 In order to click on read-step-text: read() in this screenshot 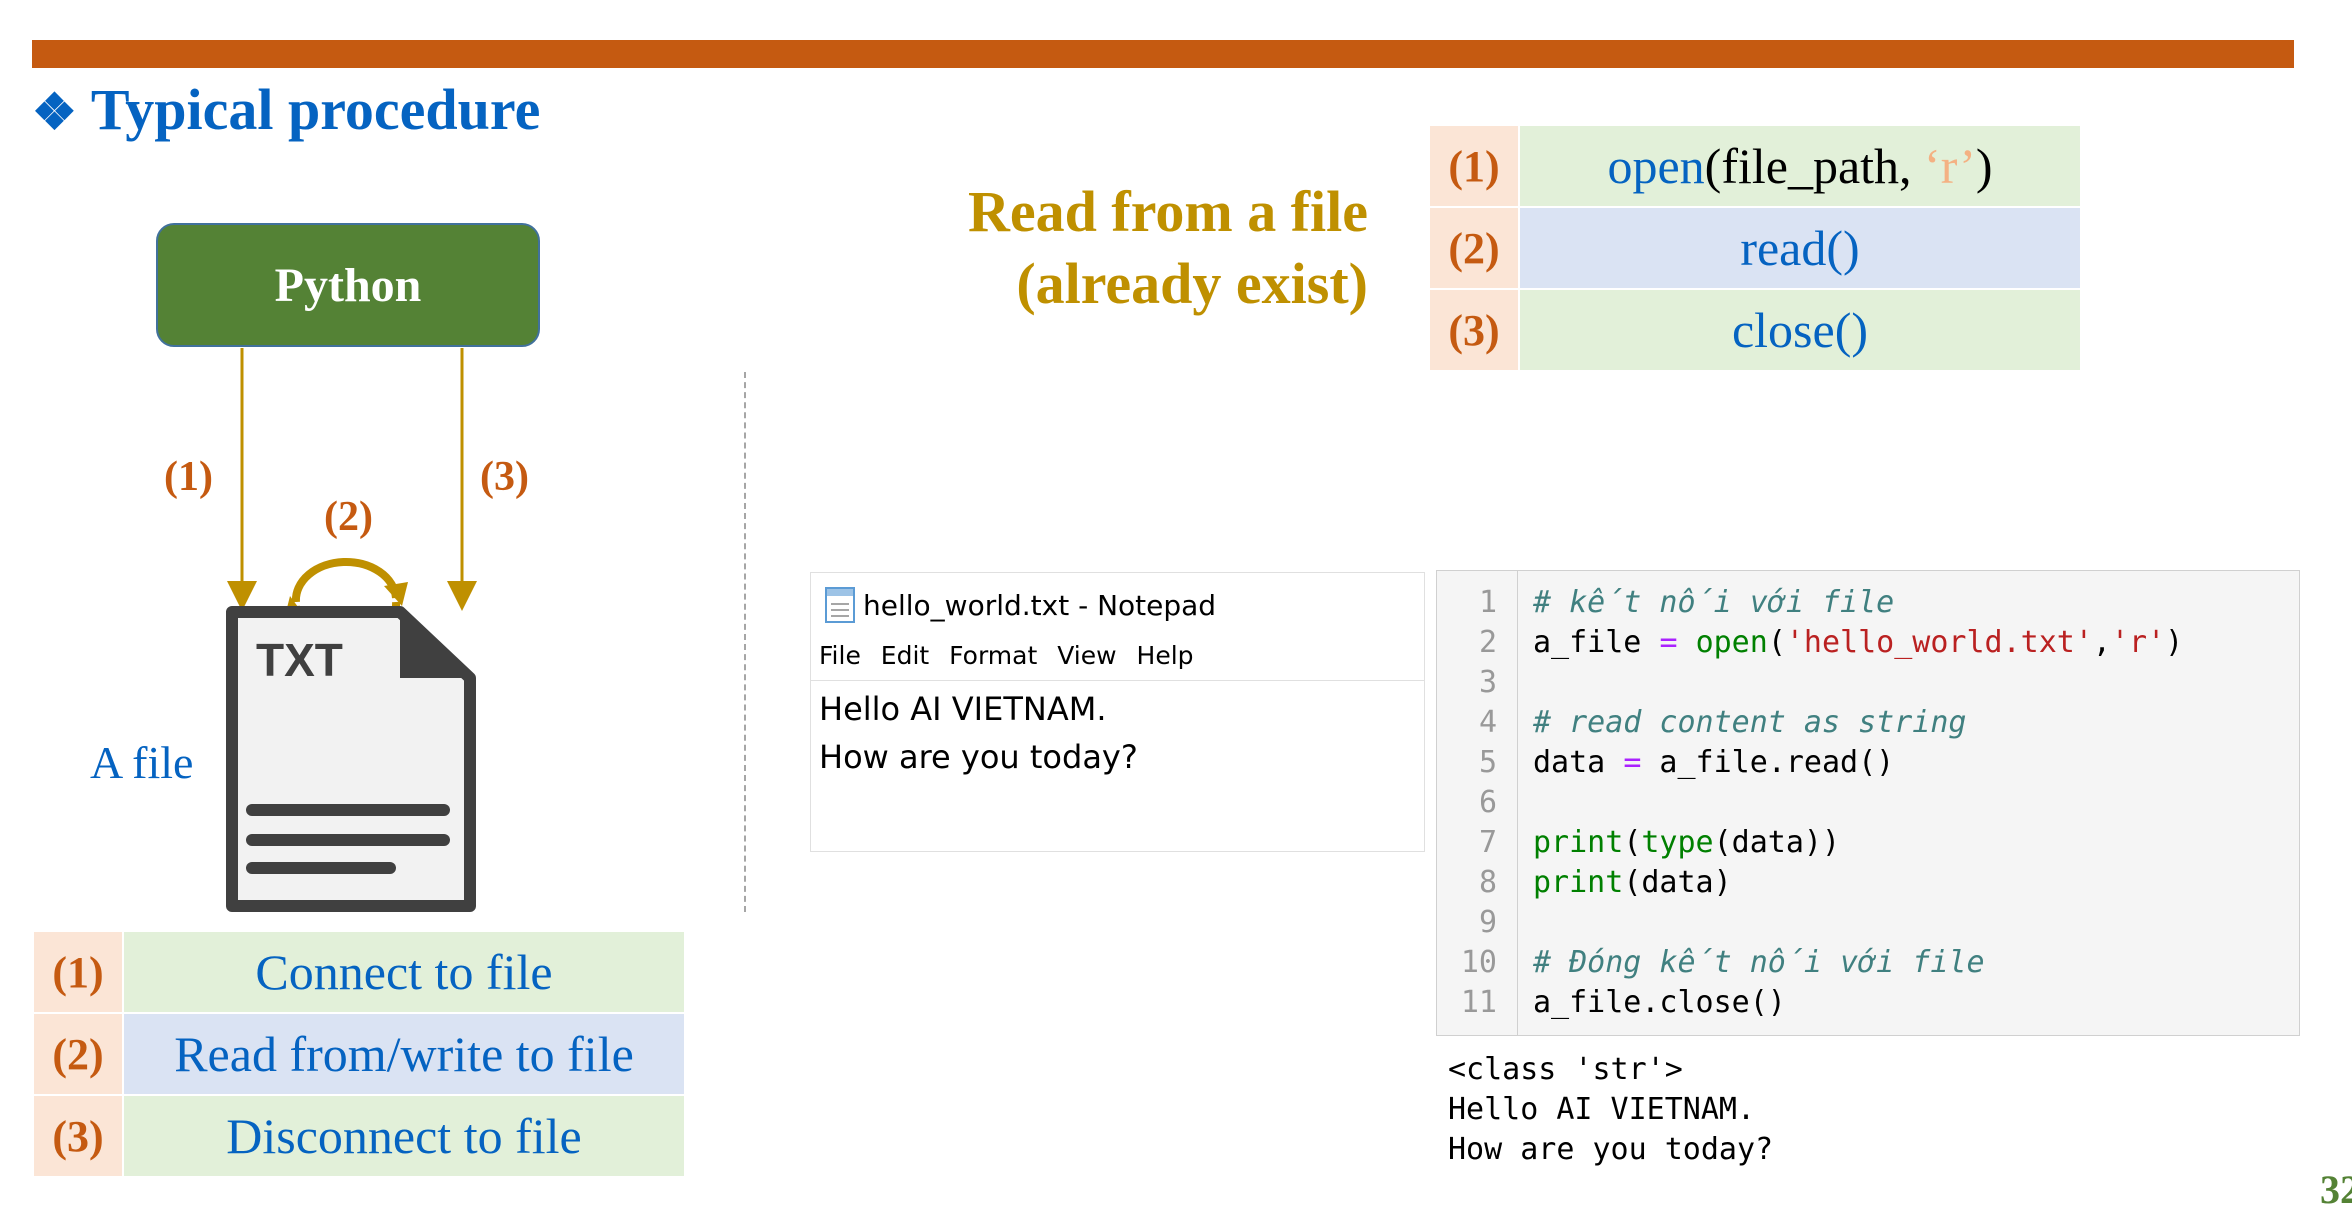, I will do `click(1800, 248)`.